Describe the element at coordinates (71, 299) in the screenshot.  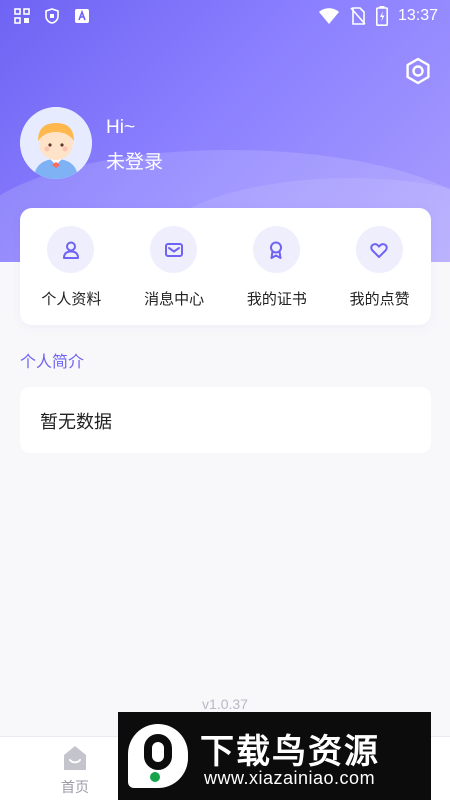
I see `menu-item-label: 个人资料` at that location.